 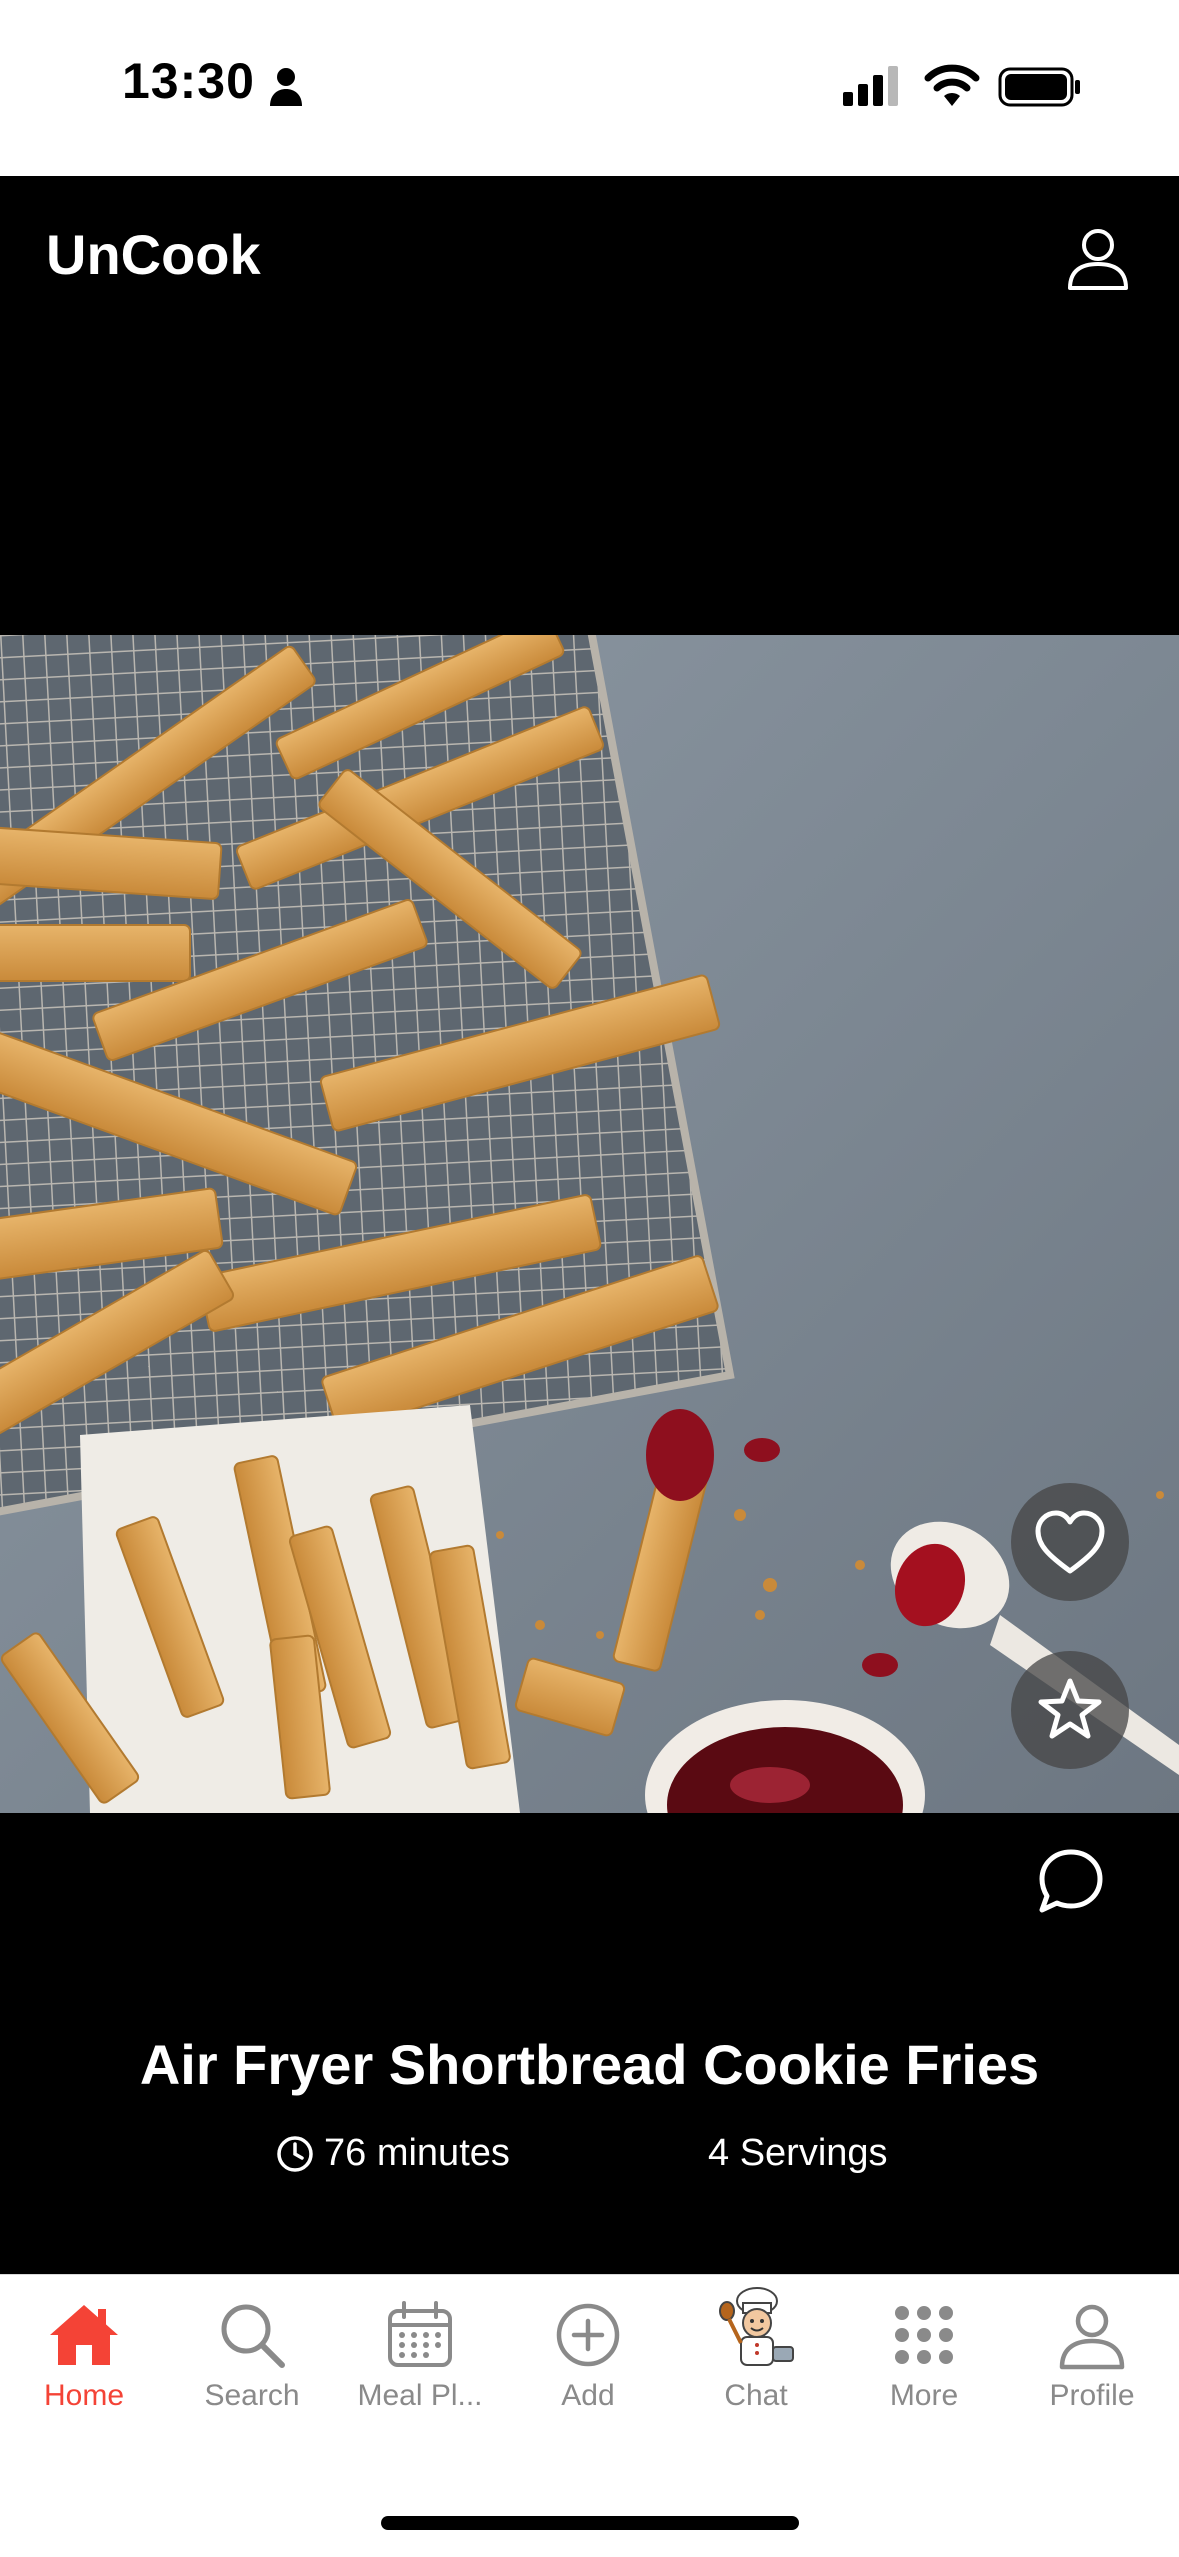 I want to click on chef-avatar-icon, so click(x=756, y=2326).